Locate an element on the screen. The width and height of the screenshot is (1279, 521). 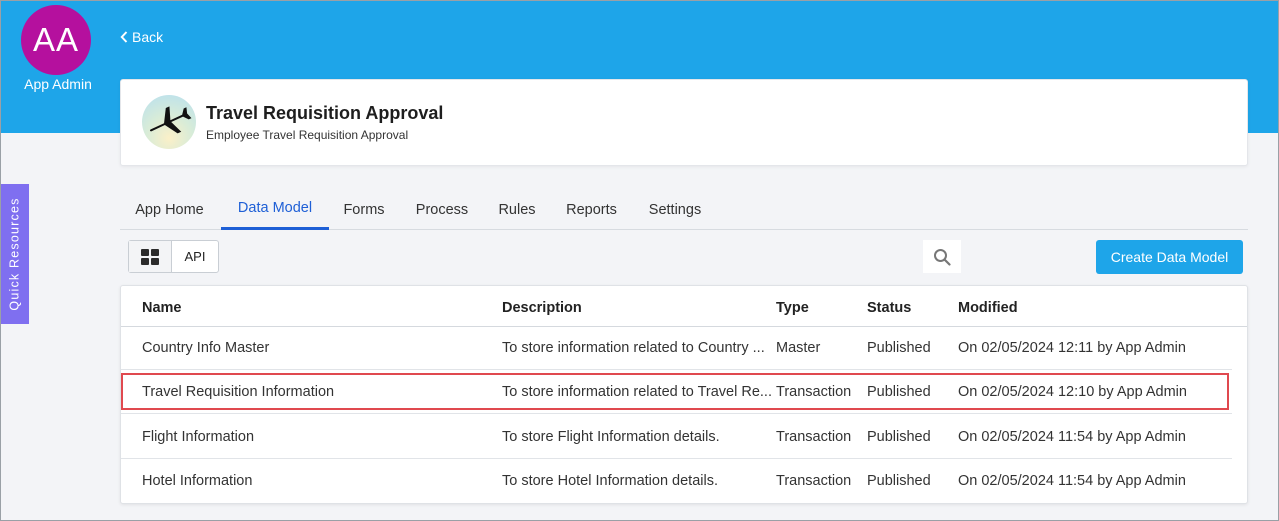
grid-view-button is located at coordinates (150, 256).